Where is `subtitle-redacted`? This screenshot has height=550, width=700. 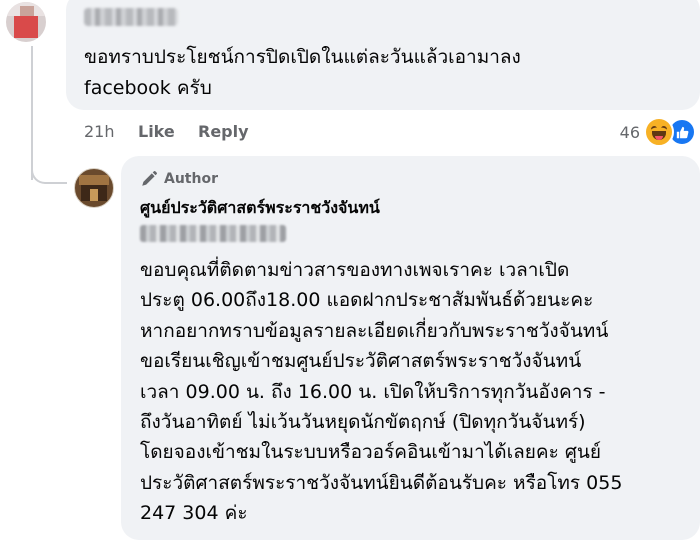
subtitle-redacted is located at coordinates (213, 233).